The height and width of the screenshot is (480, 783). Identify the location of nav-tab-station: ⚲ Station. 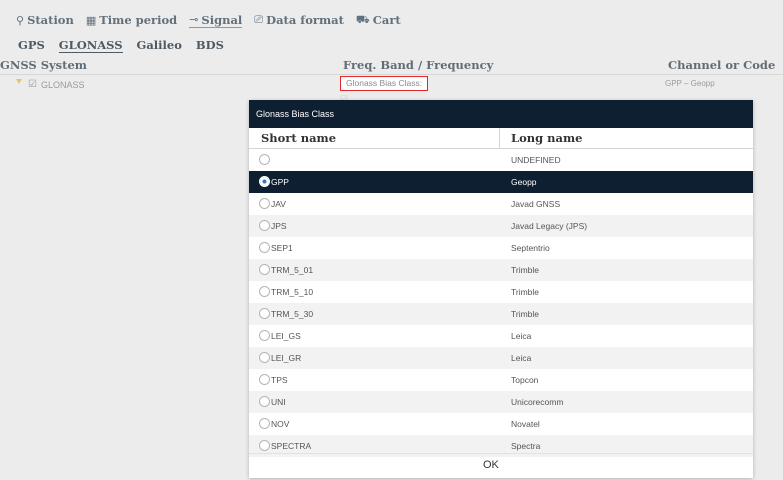
(45, 20).